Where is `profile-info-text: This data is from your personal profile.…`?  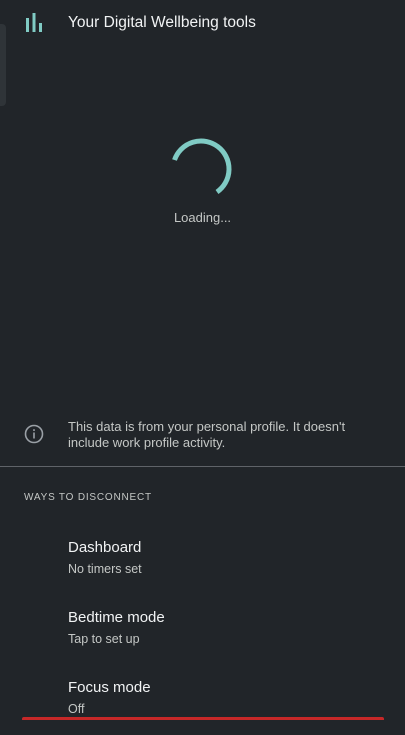
profile-info-text: This data is from your personal profile.… is located at coordinates (207, 434).